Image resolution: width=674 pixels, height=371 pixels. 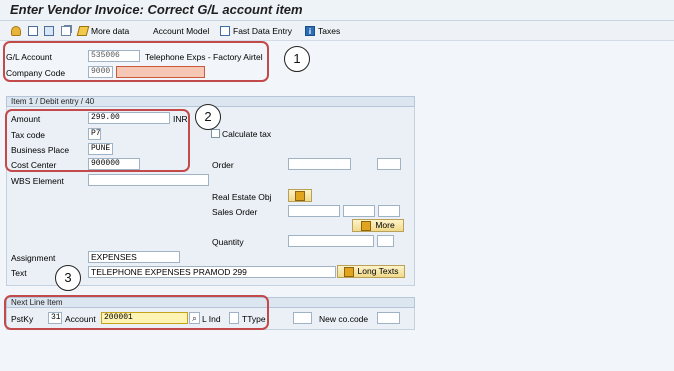 What do you see at coordinates (378, 271) in the screenshot?
I see `long-texts-label: Long Texts` at bounding box center [378, 271].